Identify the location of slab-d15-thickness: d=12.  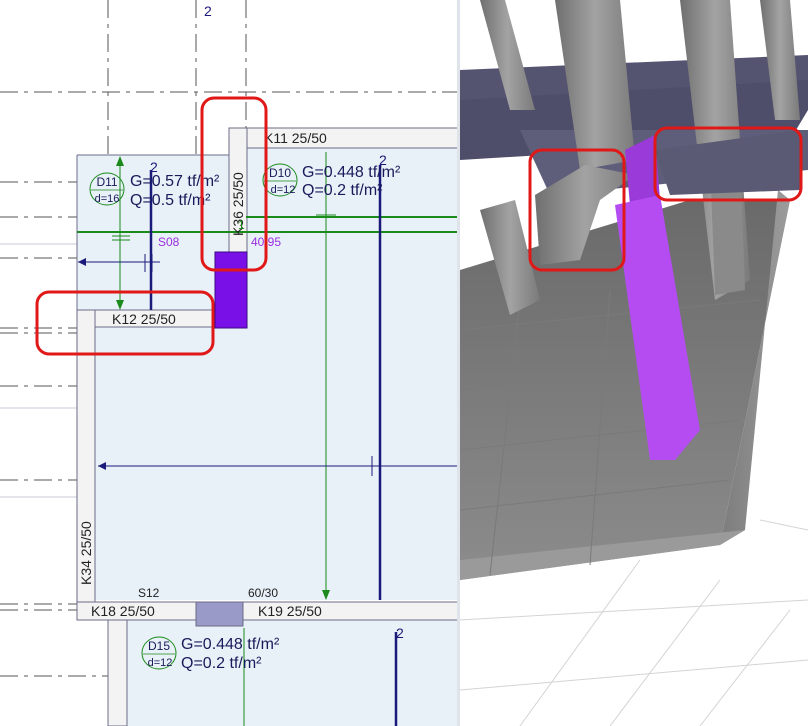
(160, 663).